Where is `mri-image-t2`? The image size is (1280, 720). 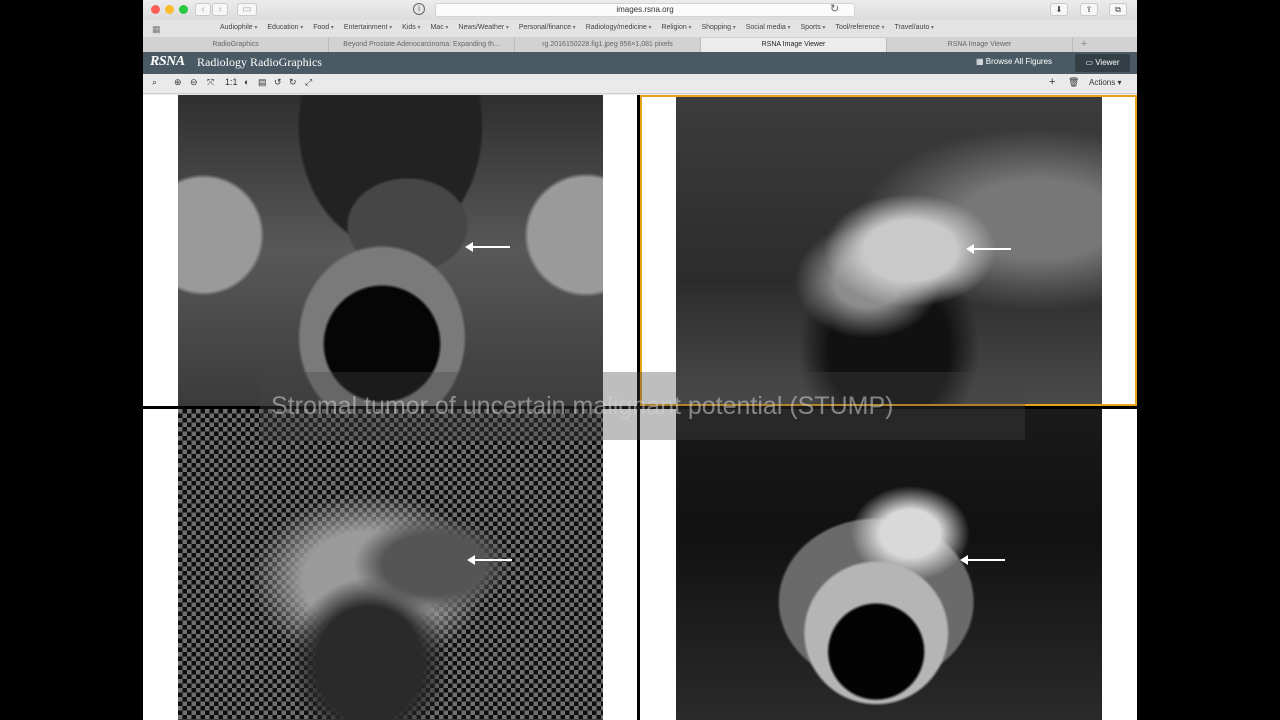 mri-image-t2 is located at coordinates (390, 250).